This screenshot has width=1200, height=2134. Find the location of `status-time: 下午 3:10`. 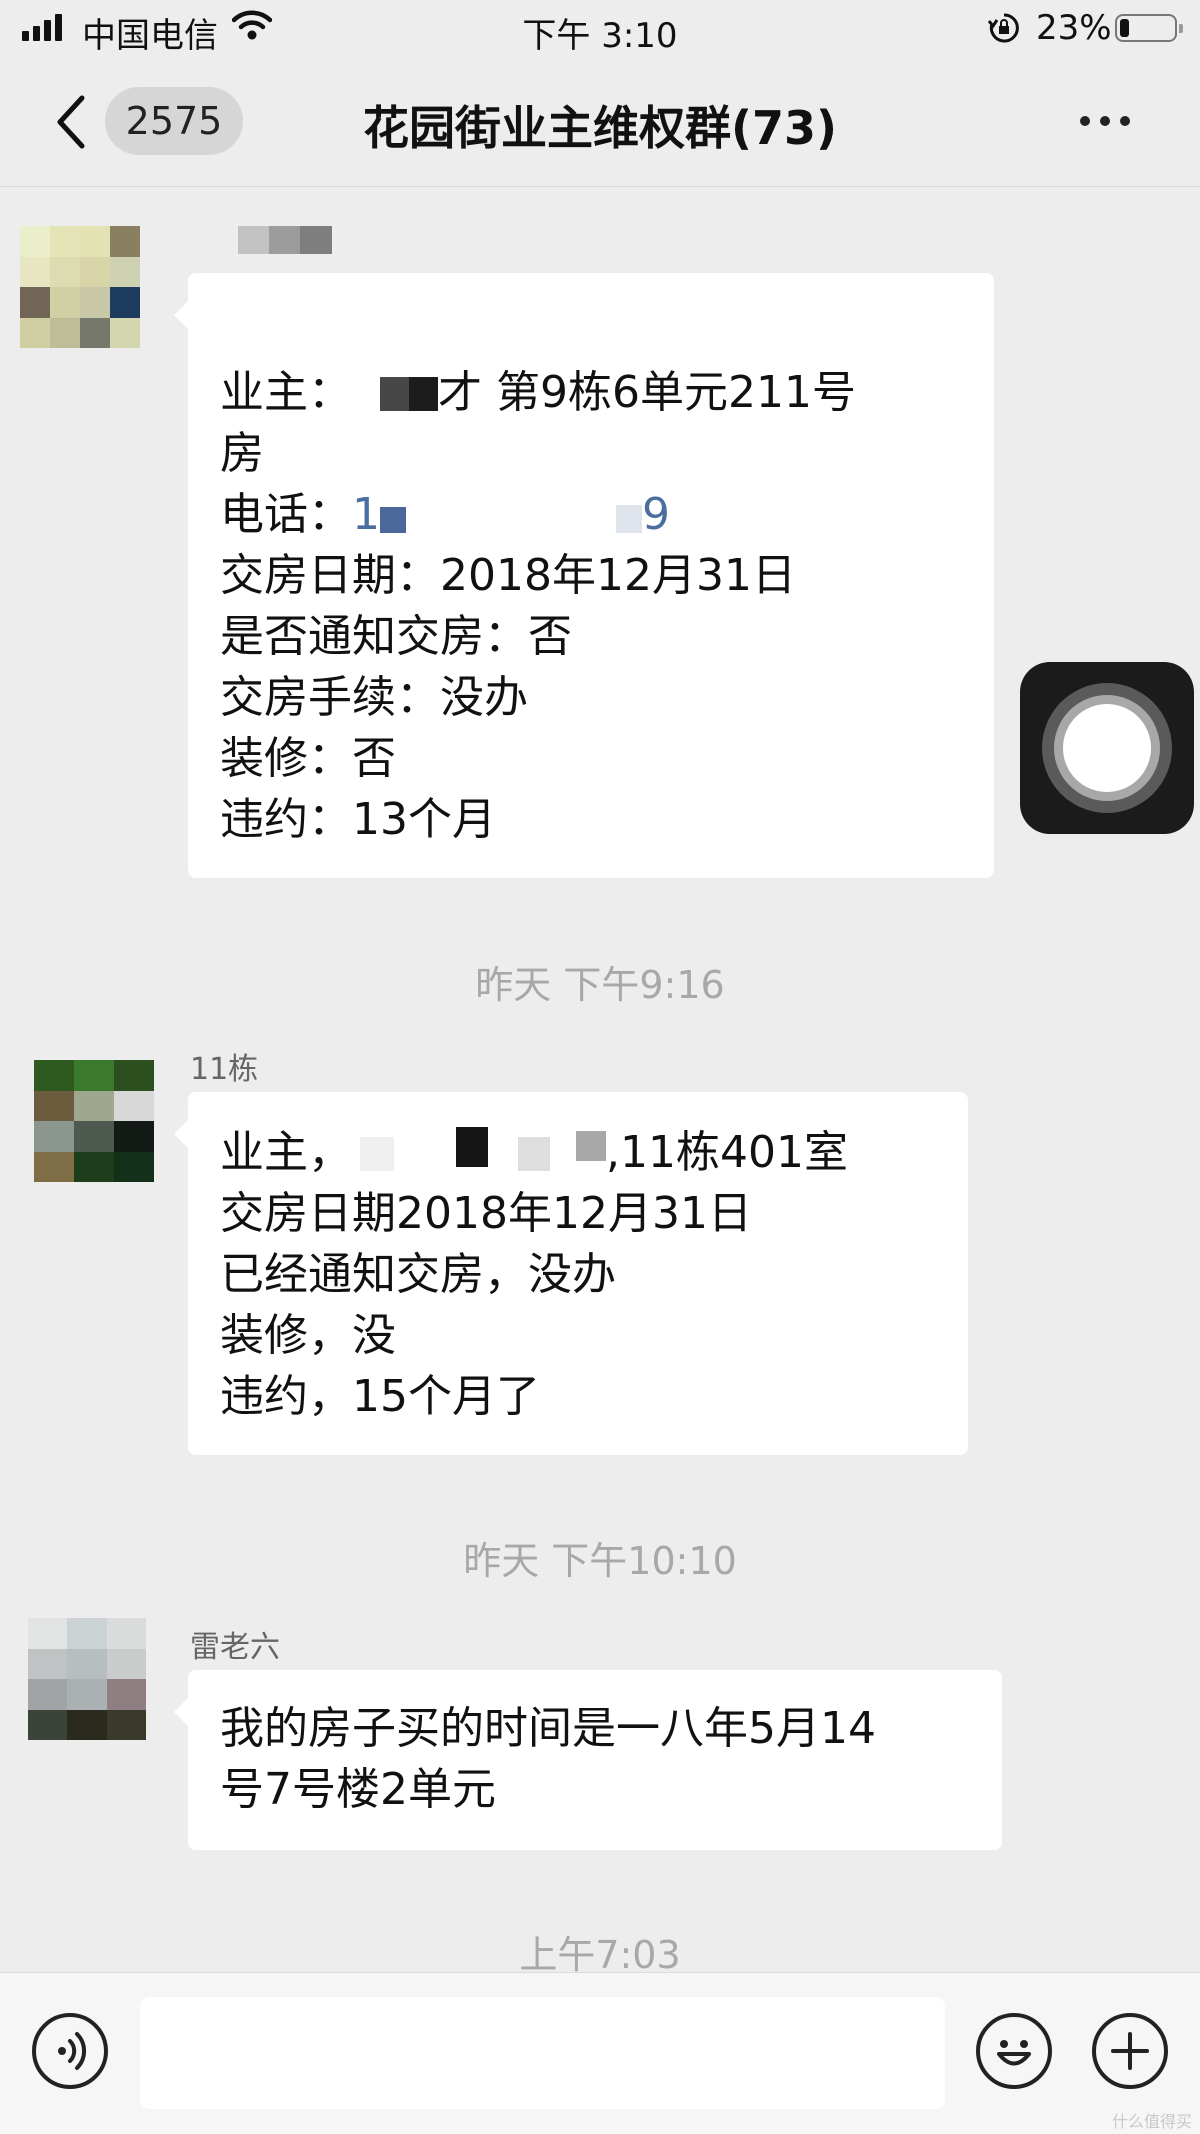

status-time: 下午 3:10 is located at coordinates (600, 36).